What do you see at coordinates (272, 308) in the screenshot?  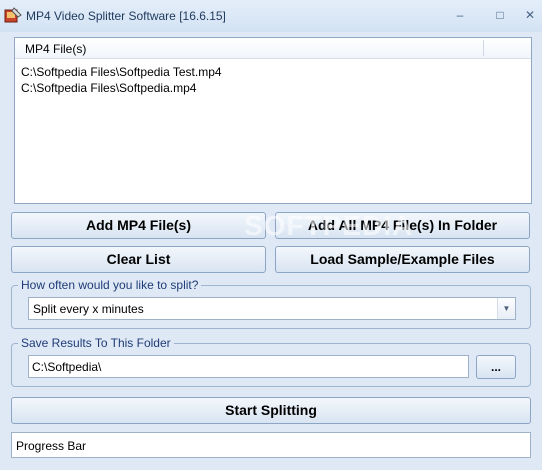 I see `split-mode-select: Split every x minutes ▼` at bounding box center [272, 308].